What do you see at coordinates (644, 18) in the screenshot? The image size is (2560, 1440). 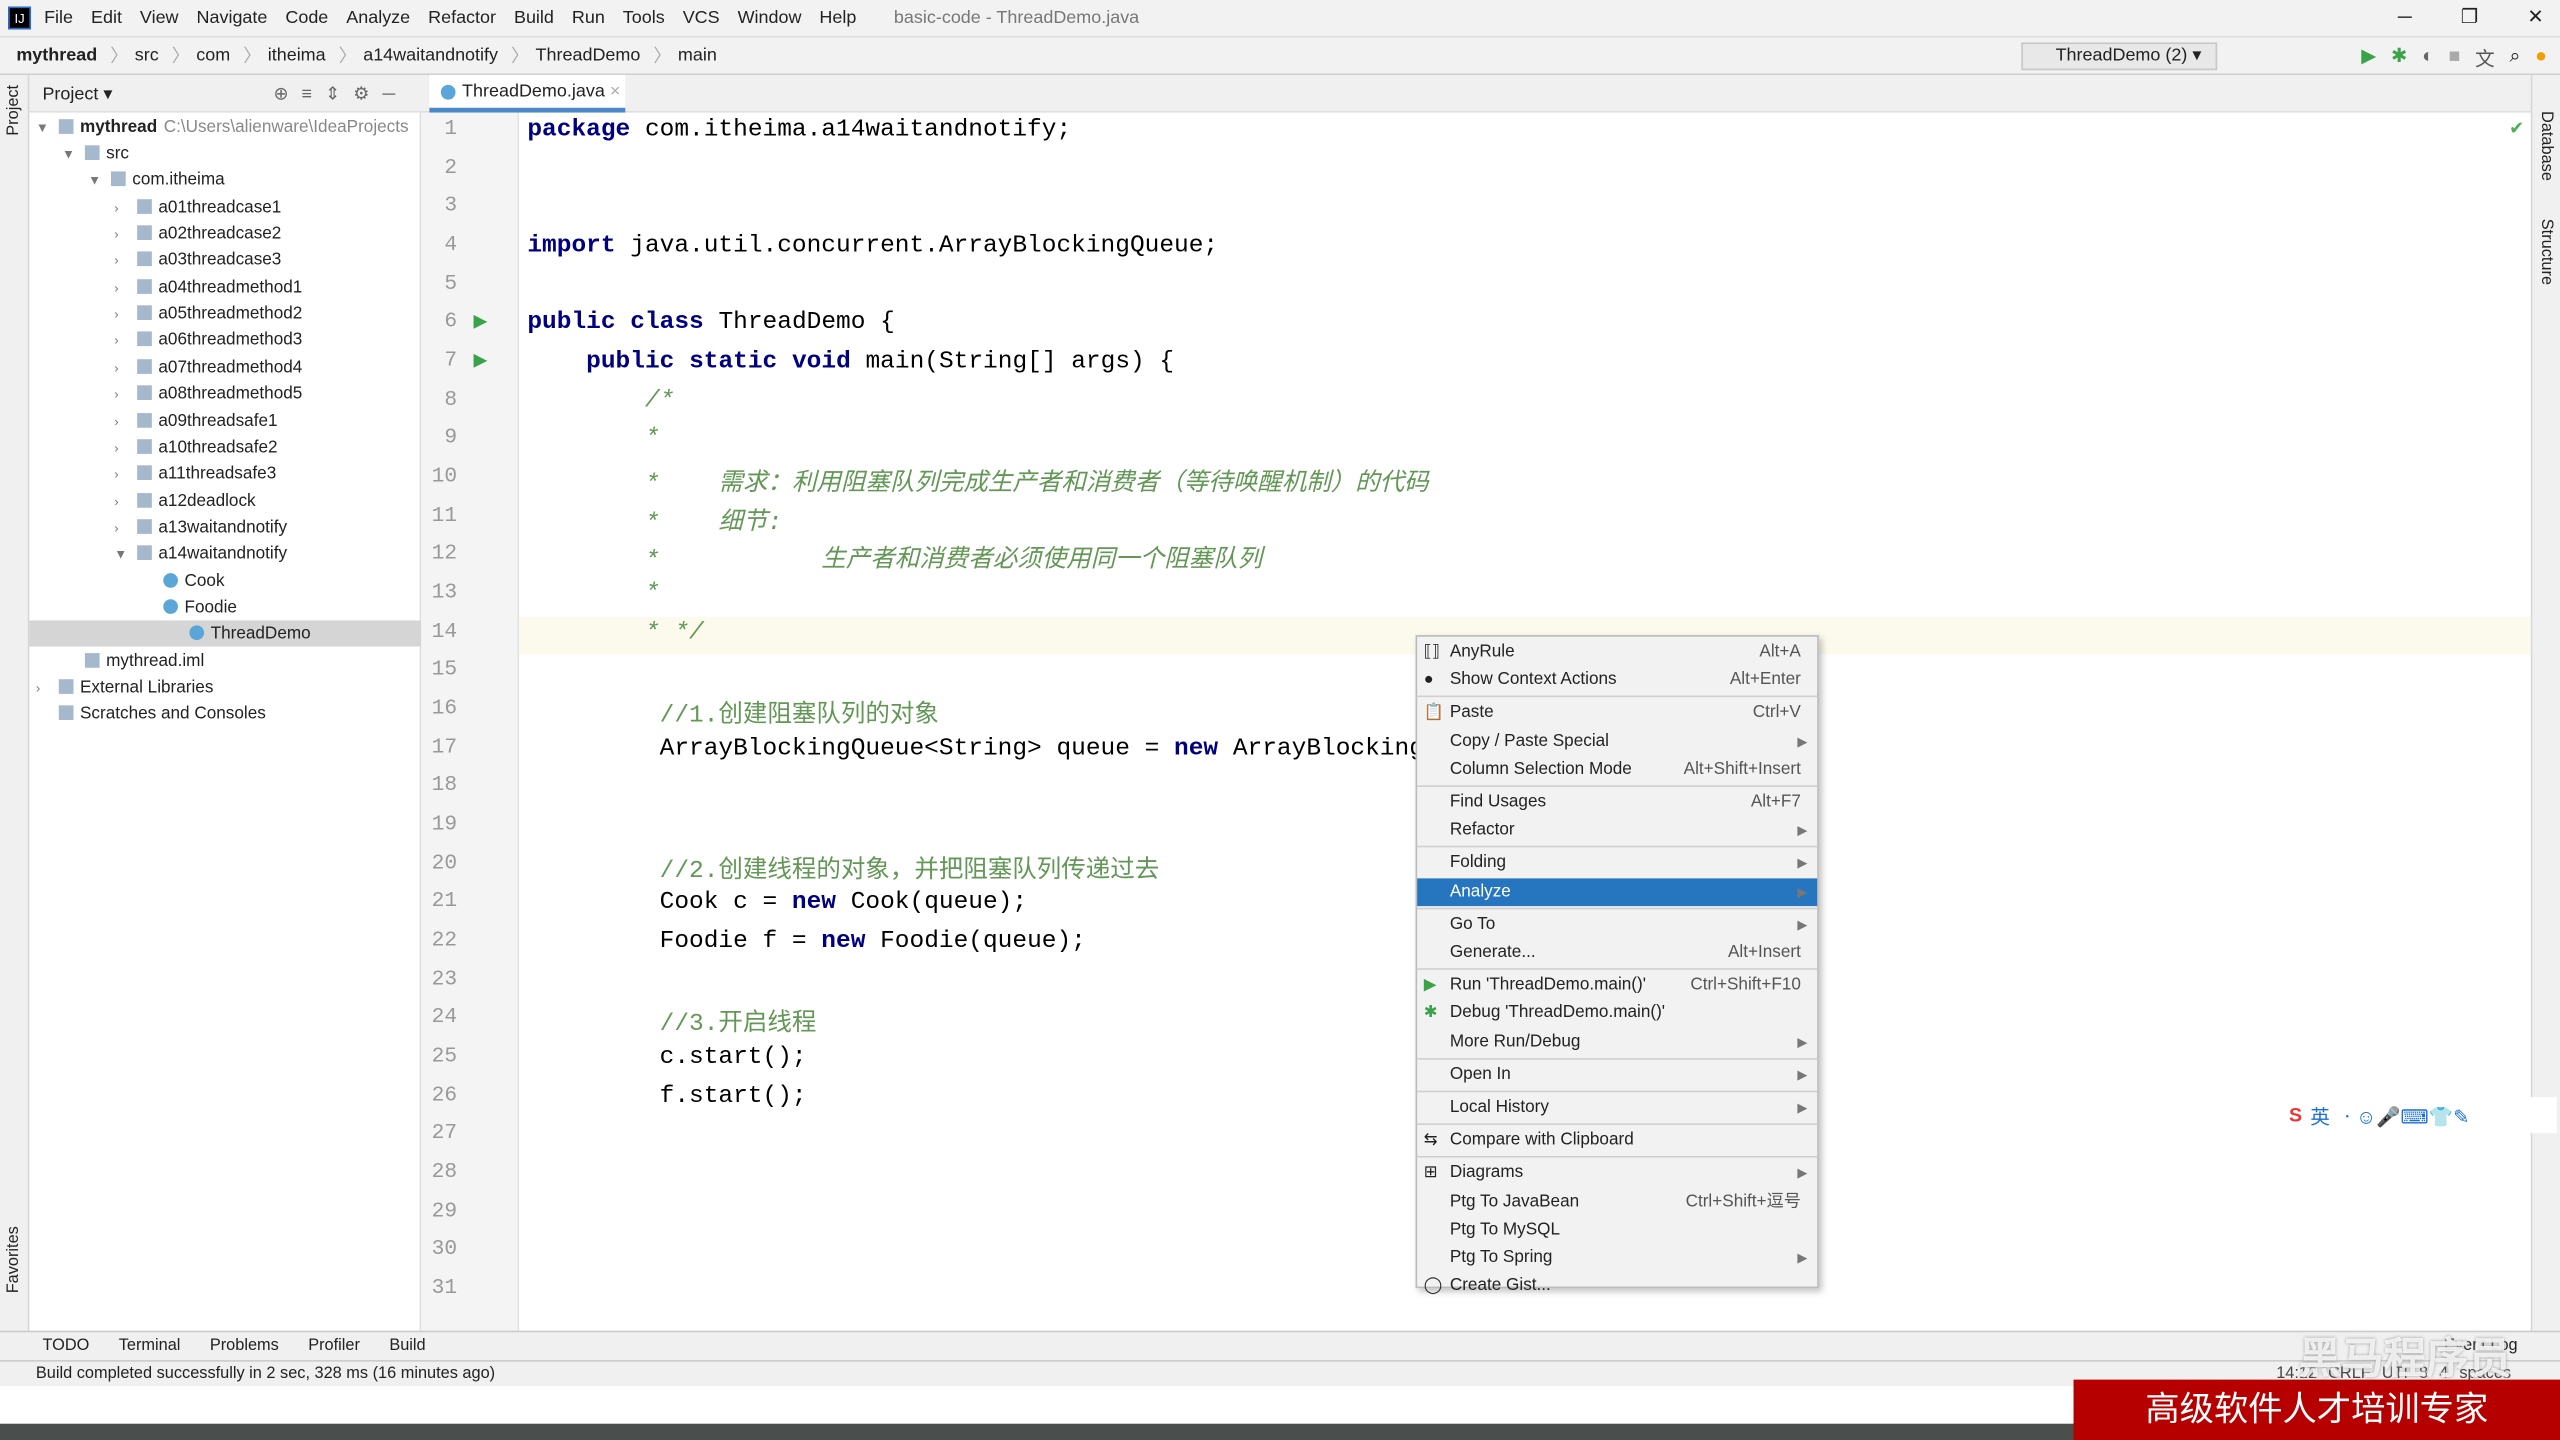 I see `menu-tools: Tools` at bounding box center [644, 18].